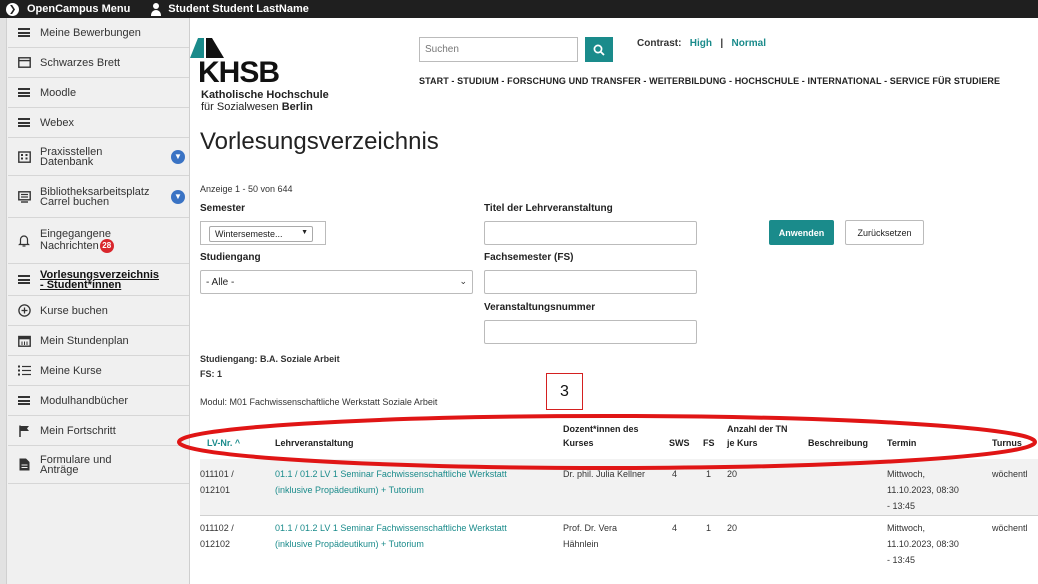  I want to click on sidebar-item-vorlesungsverzeichnis: Vorlesungsverzeichnis - Student*innen, so click(98, 280).